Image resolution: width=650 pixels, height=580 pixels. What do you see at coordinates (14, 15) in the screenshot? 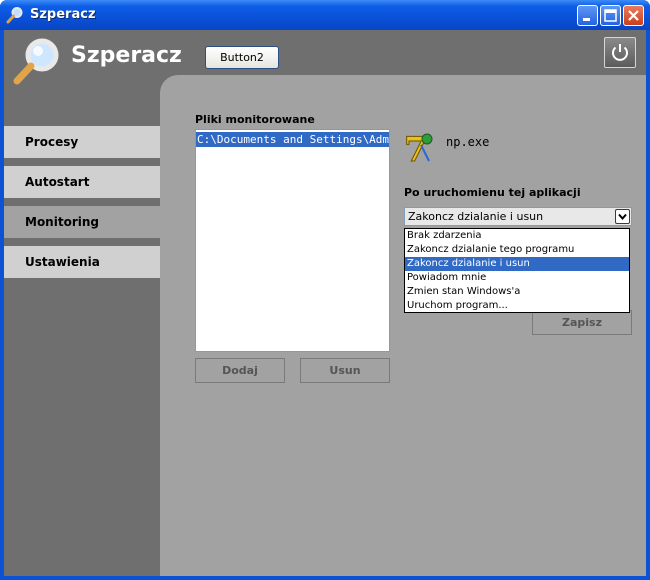
I see `magnifier-icon` at bounding box center [14, 15].